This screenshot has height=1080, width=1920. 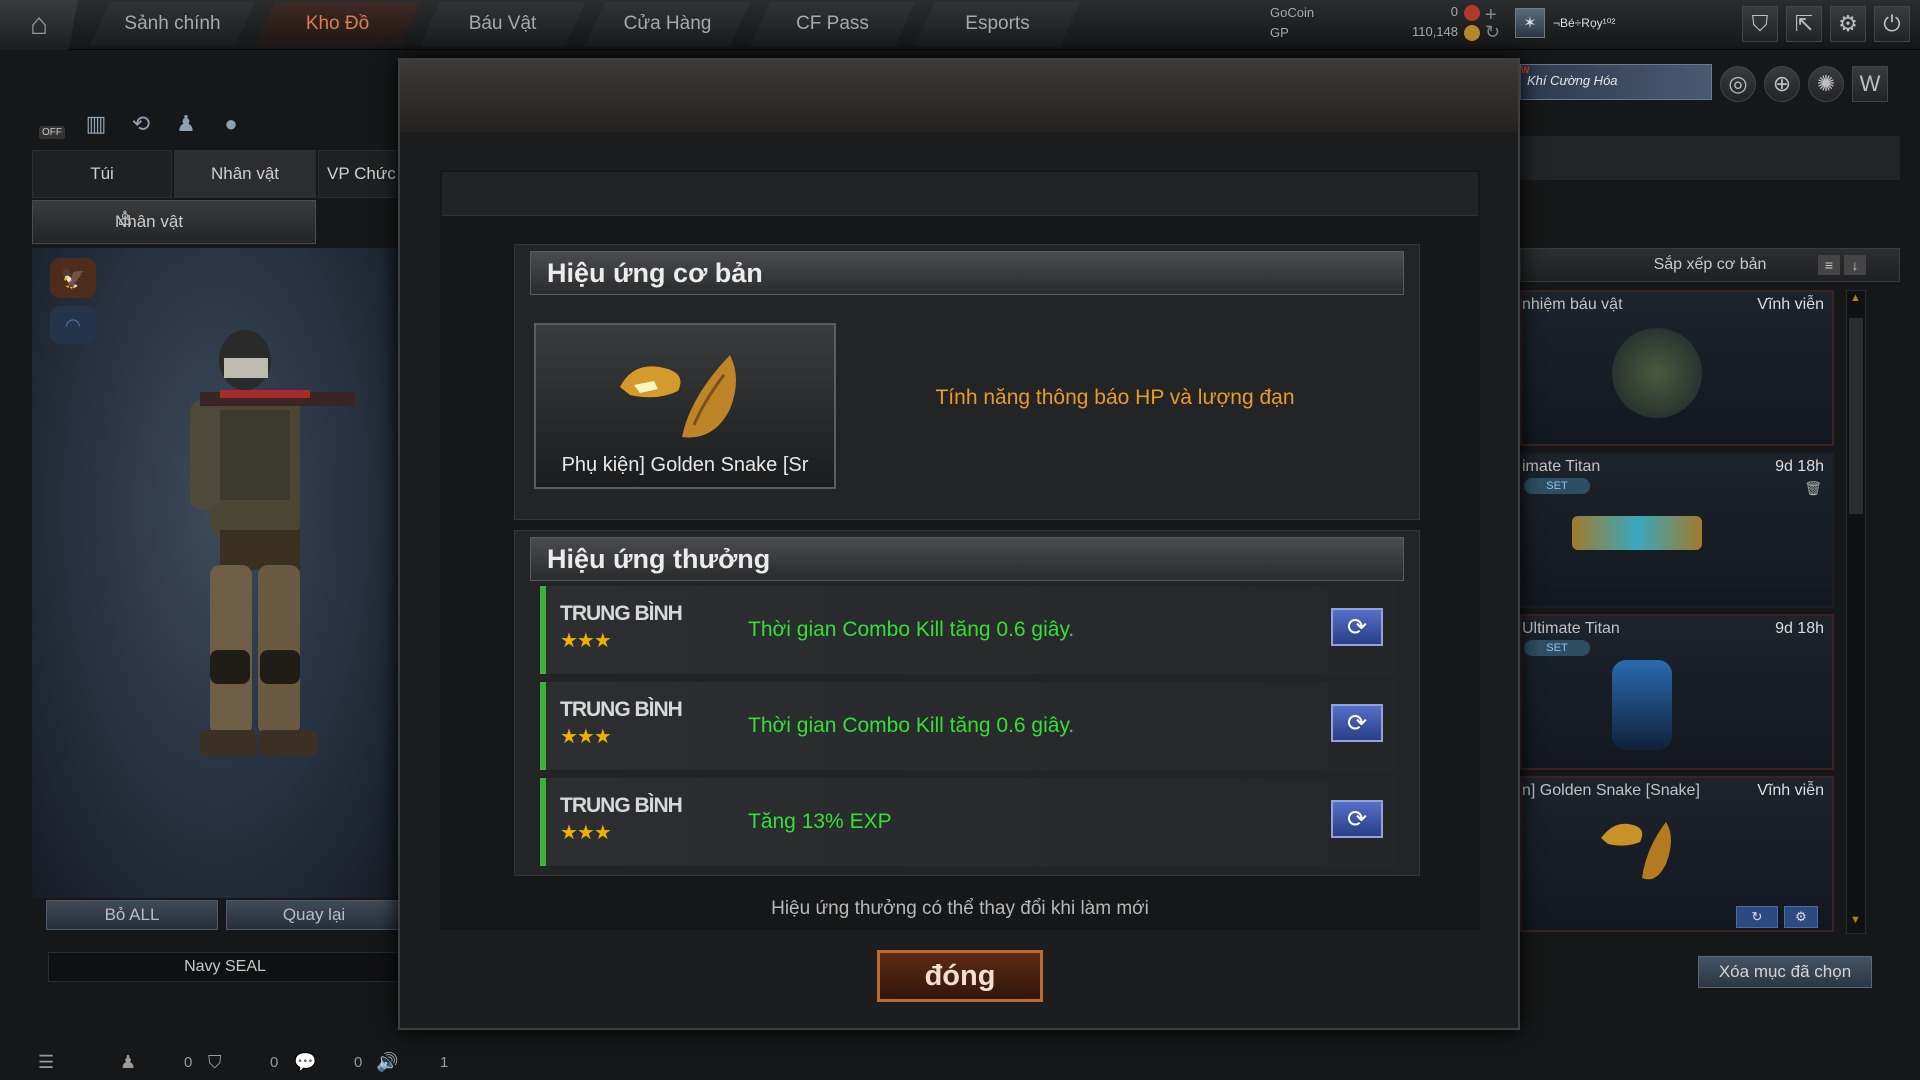 What do you see at coordinates (52, 132) in the screenshot?
I see `off-label: OFF` at bounding box center [52, 132].